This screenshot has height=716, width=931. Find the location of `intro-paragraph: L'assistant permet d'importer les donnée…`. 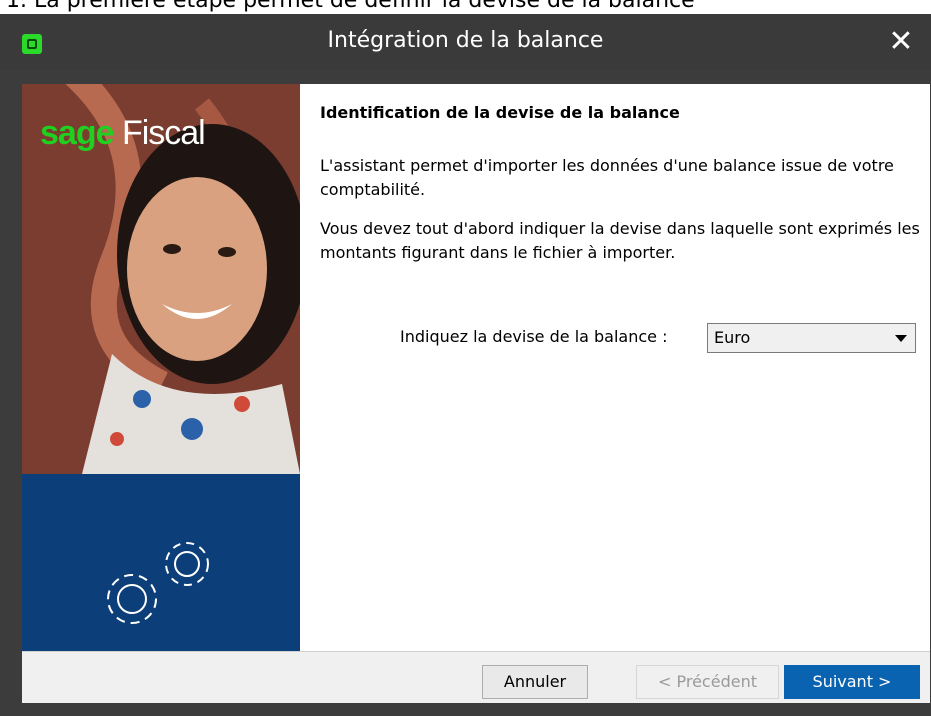

intro-paragraph: L'assistant permet d'importer les donnée… is located at coordinates (607, 177).